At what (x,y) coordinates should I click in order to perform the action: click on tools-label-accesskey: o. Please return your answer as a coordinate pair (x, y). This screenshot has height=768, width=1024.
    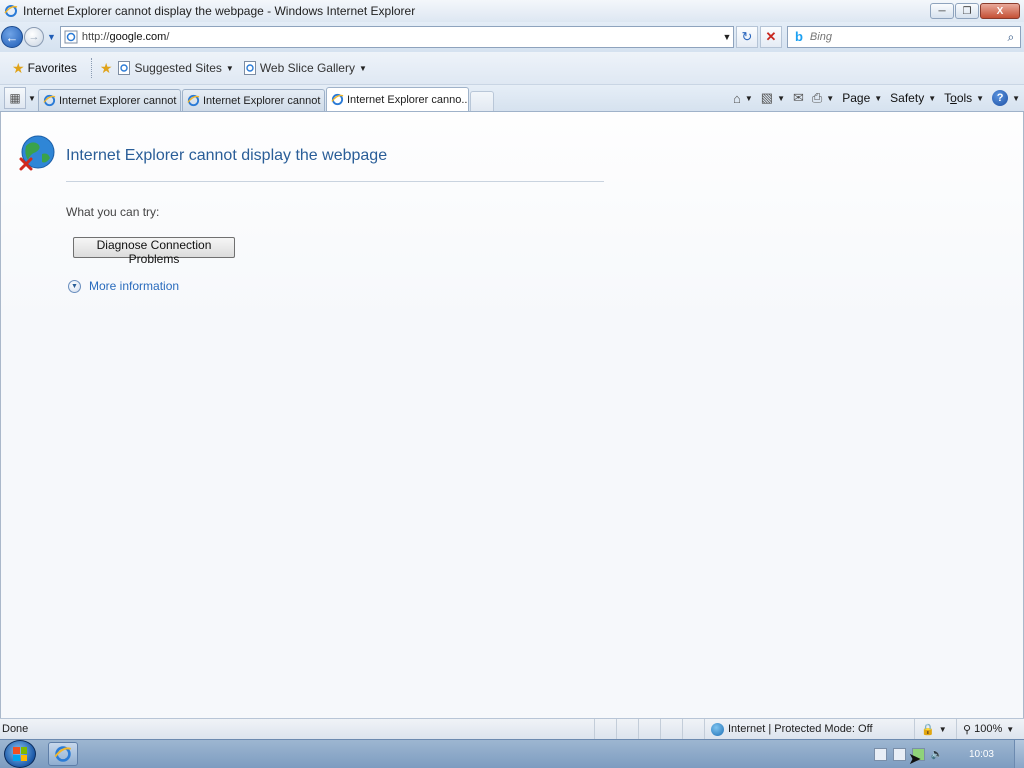
    Looking at the image, I should click on (953, 98).